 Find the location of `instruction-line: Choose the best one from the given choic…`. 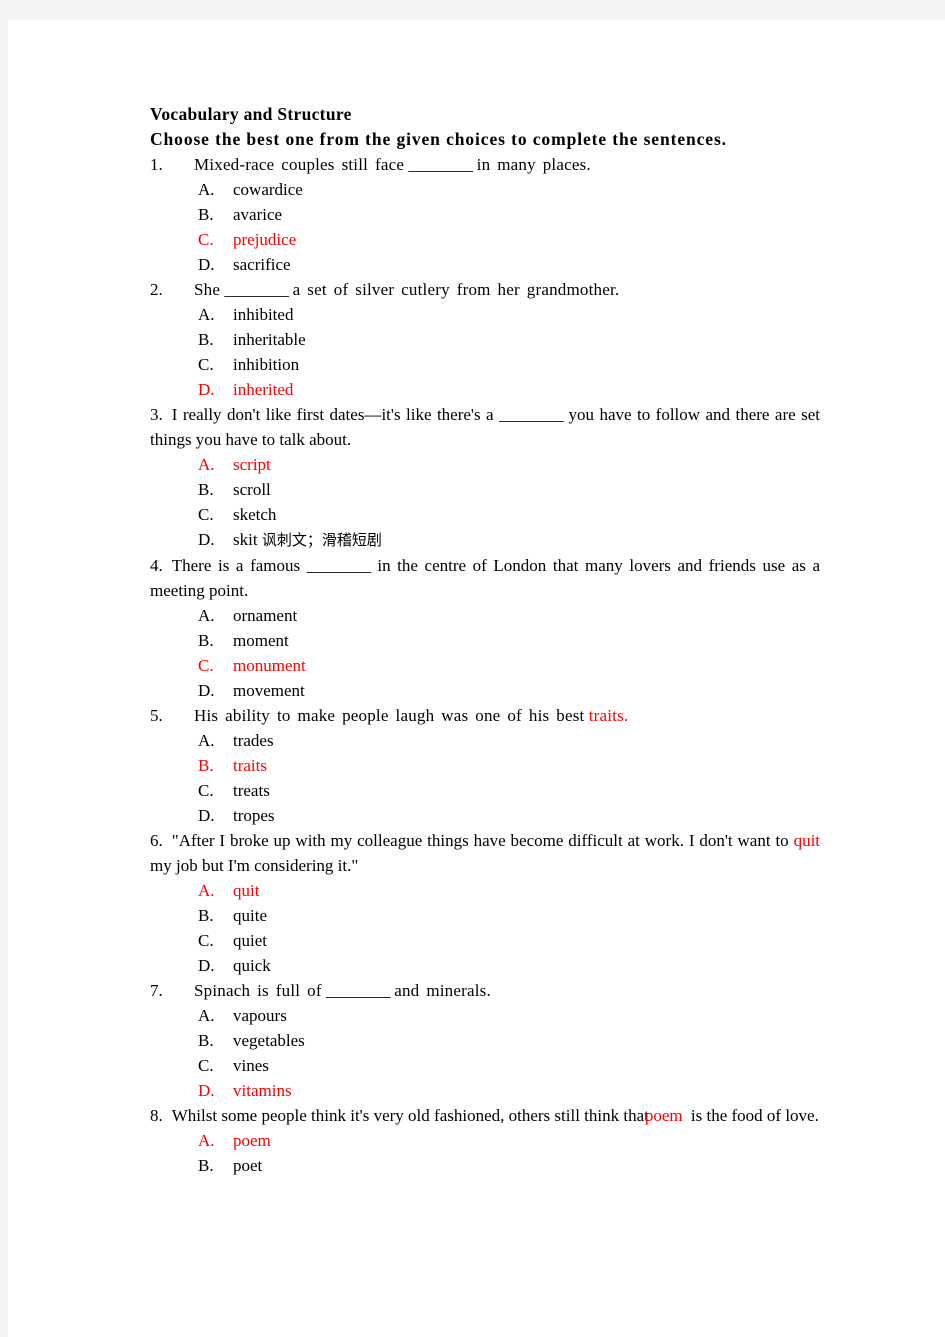

instruction-line: Choose the best one from the given choic… is located at coordinates (438, 139).